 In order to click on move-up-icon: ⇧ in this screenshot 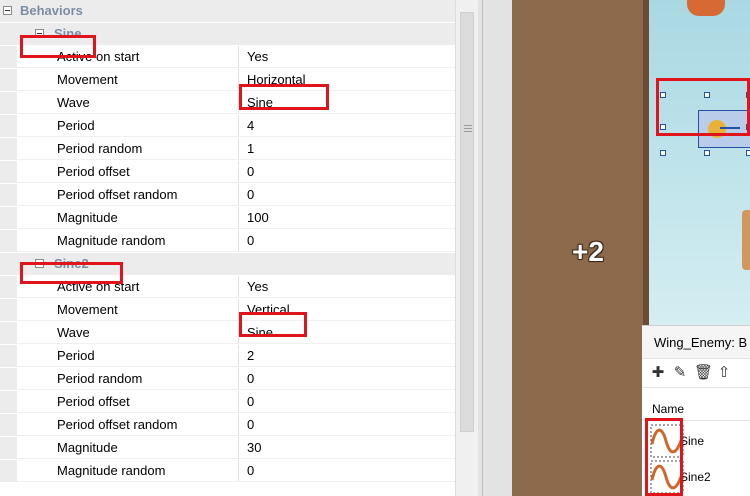, I will do `click(724, 373)`.